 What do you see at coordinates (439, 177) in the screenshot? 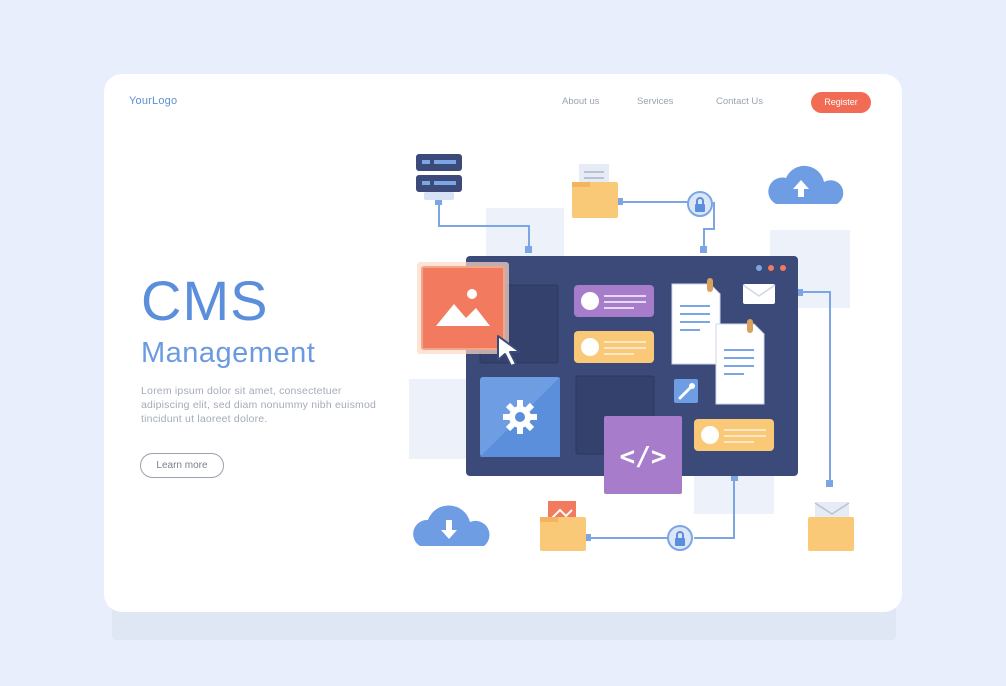
I see `server-icon` at bounding box center [439, 177].